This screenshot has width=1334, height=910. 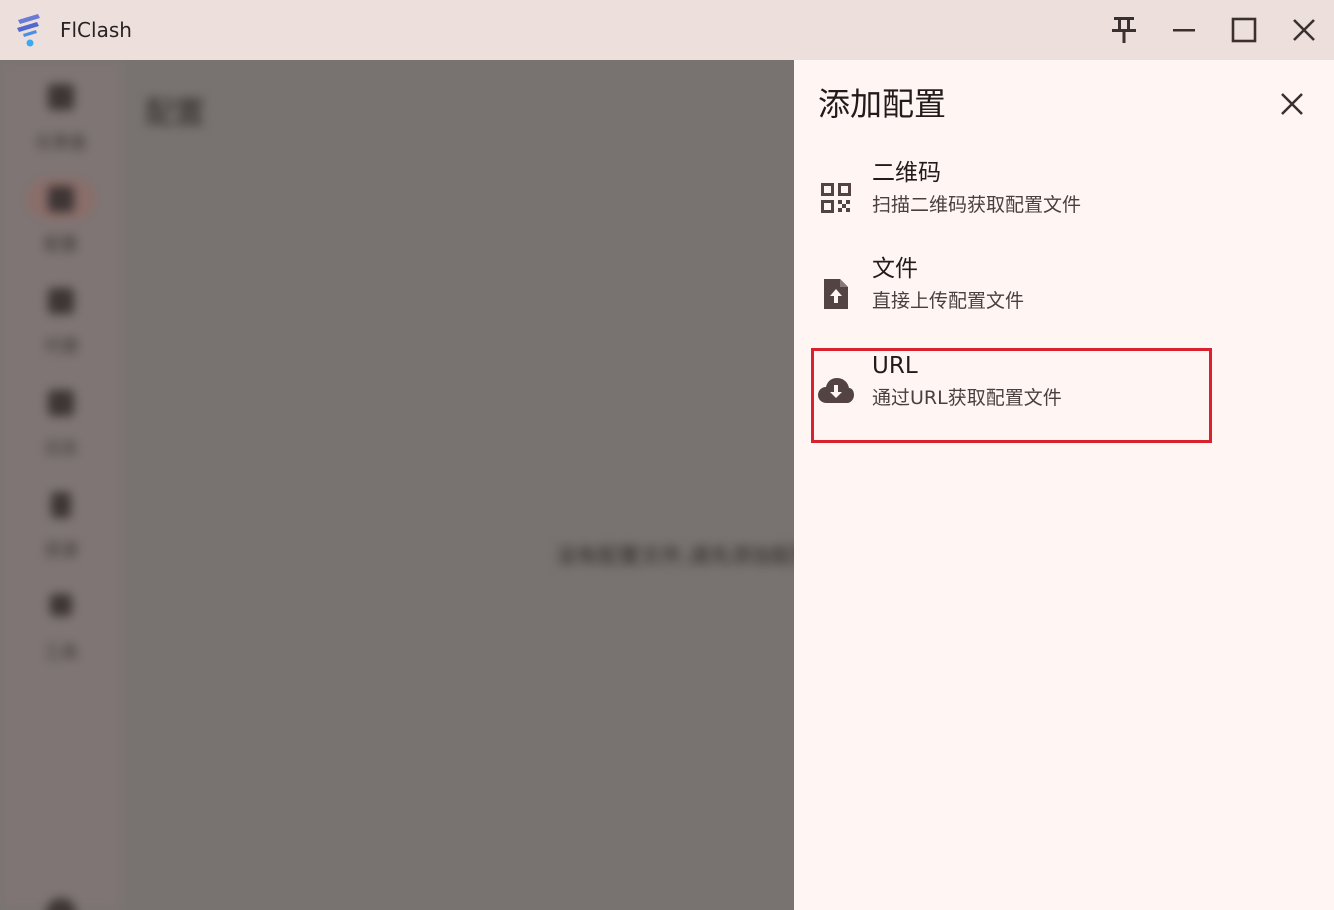 I want to click on maximize-icon, so click(x=1244, y=30).